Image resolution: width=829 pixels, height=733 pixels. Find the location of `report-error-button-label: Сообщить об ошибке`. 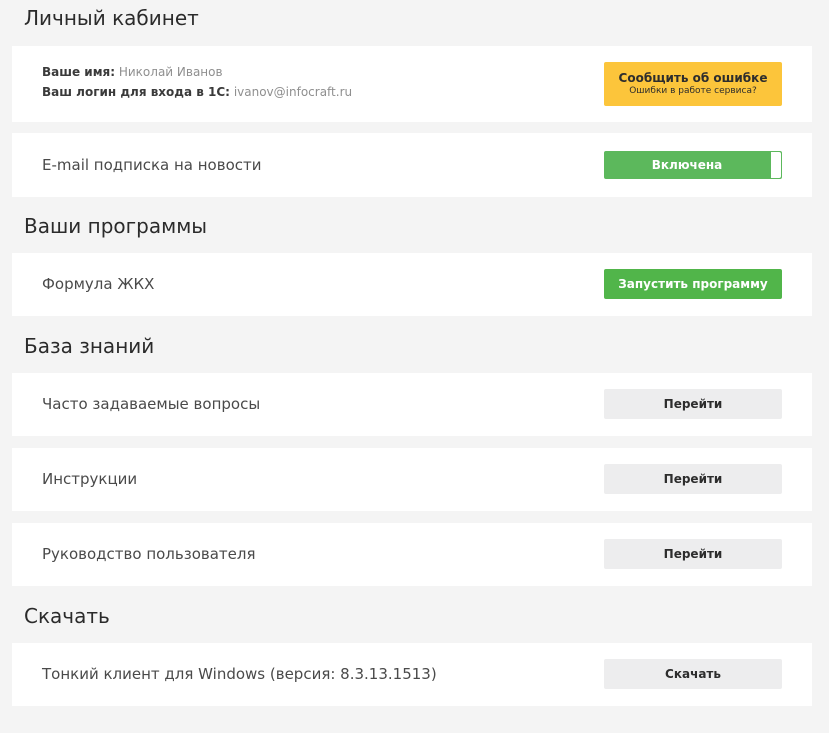

report-error-button-label: Сообщить об ошибке is located at coordinates (693, 78).